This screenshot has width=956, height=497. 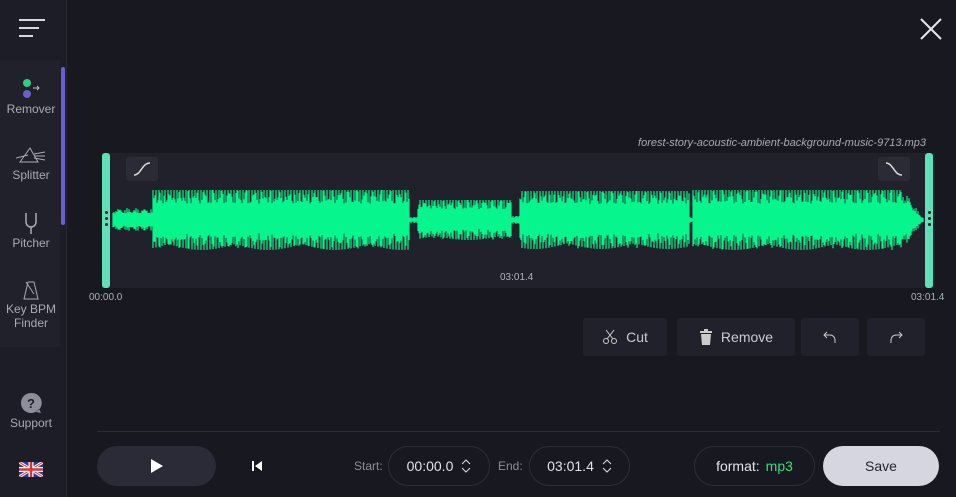 I want to click on end-label: End:, so click(x=510, y=466).